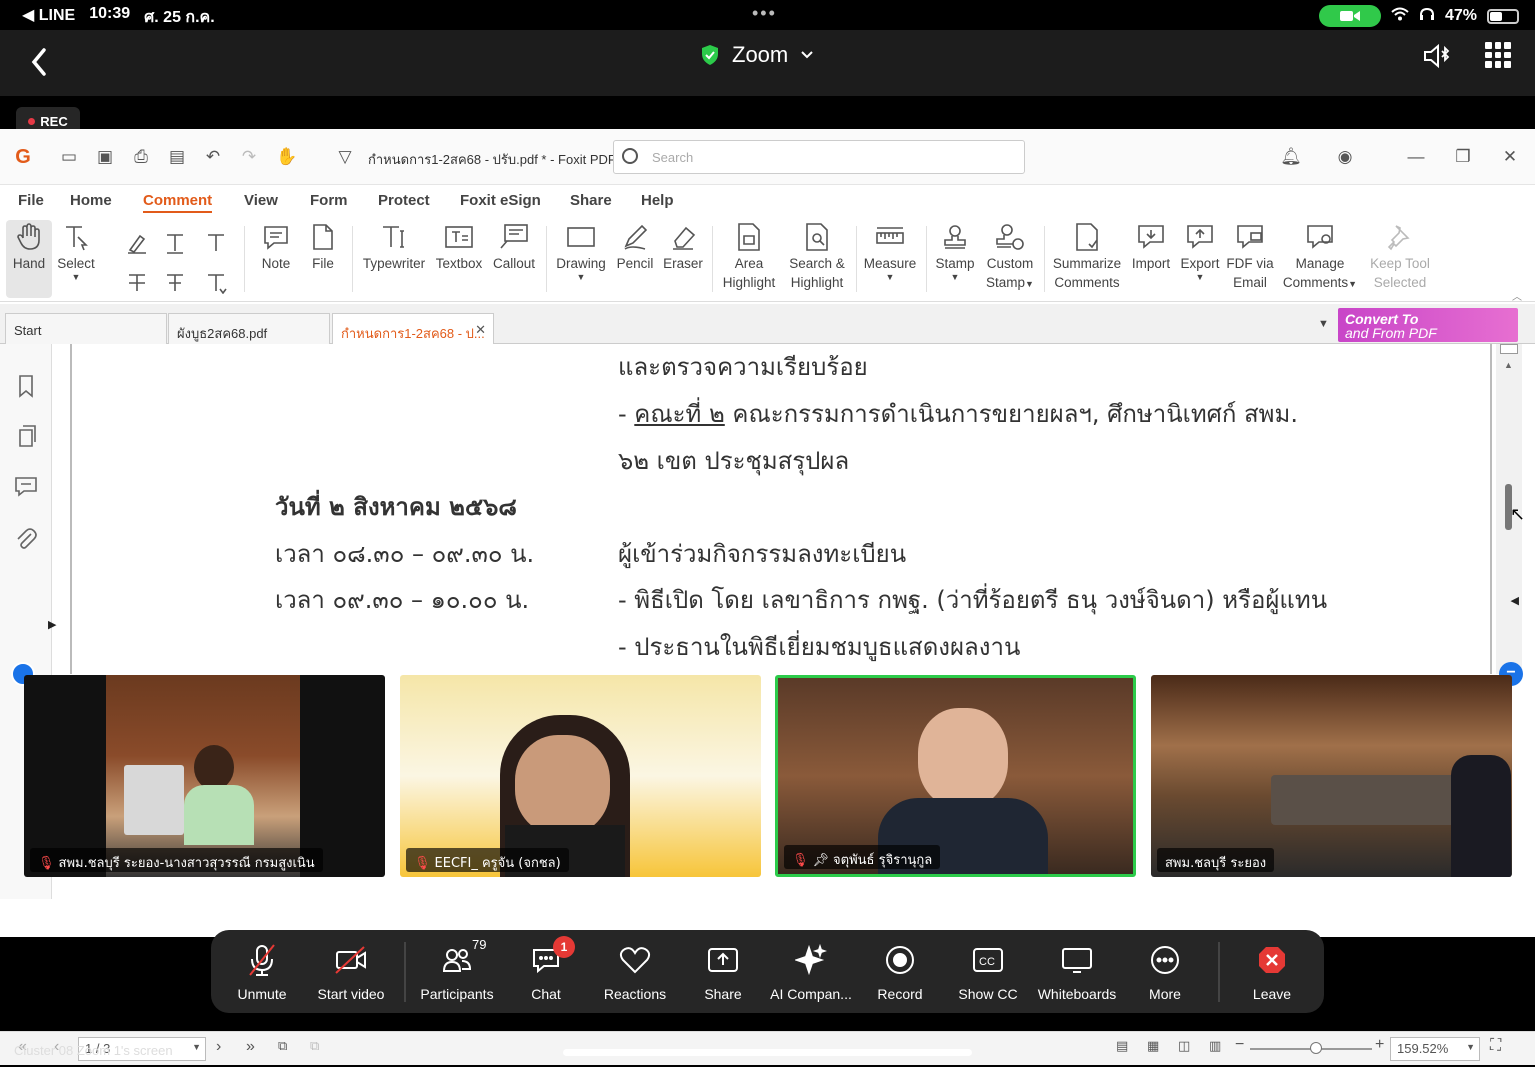  What do you see at coordinates (591, 200) in the screenshot?
I see `menu-share: Share` at bounding box center [591, 200].